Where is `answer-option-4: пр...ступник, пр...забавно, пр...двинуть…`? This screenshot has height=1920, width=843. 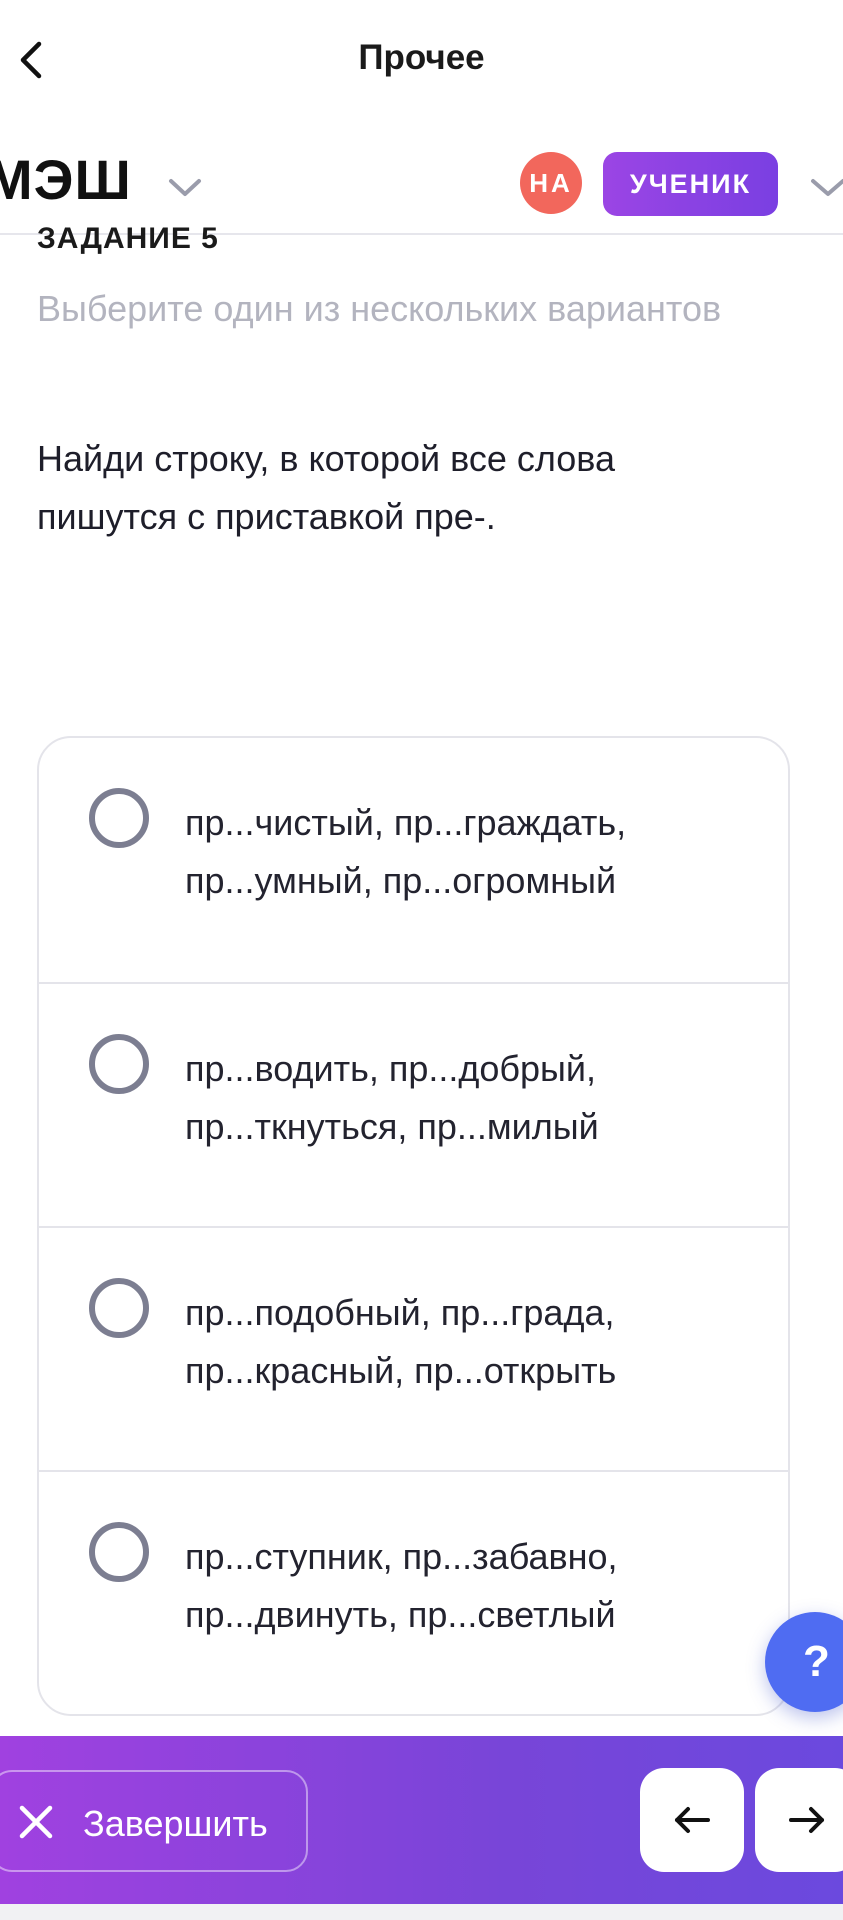 answer-option-4: пр...ступник, пр...забавно, пр...двинуть… is located at coordinates (413, 1592).